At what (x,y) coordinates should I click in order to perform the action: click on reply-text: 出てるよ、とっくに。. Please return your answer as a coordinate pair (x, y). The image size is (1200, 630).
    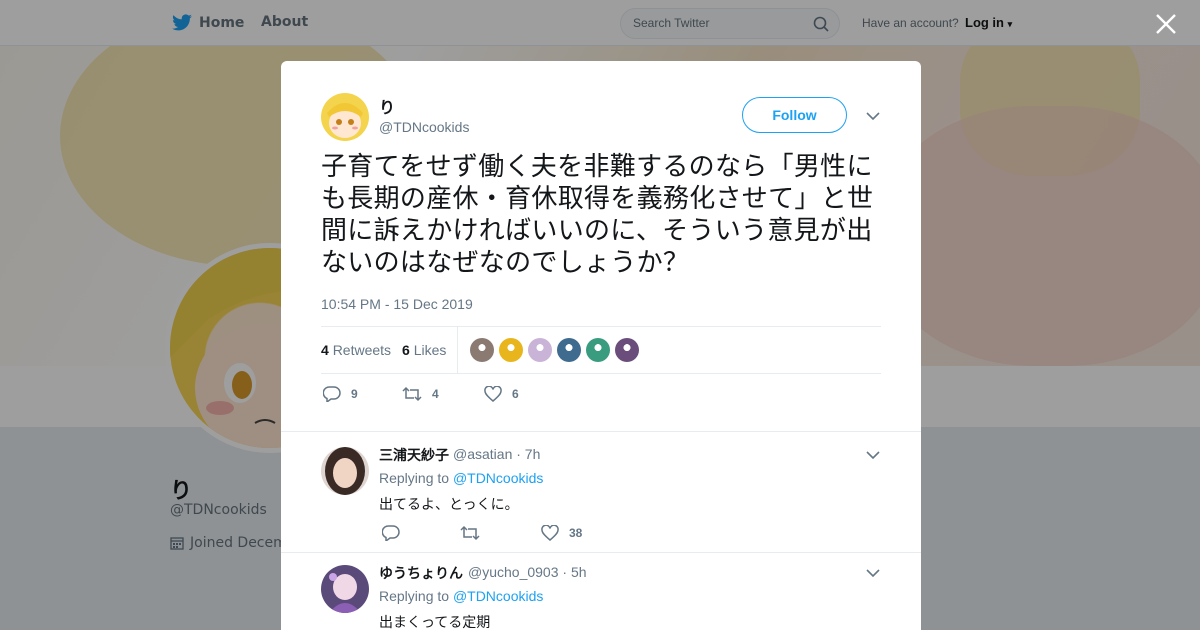
    Looking at the image, I should click on (449, 505).